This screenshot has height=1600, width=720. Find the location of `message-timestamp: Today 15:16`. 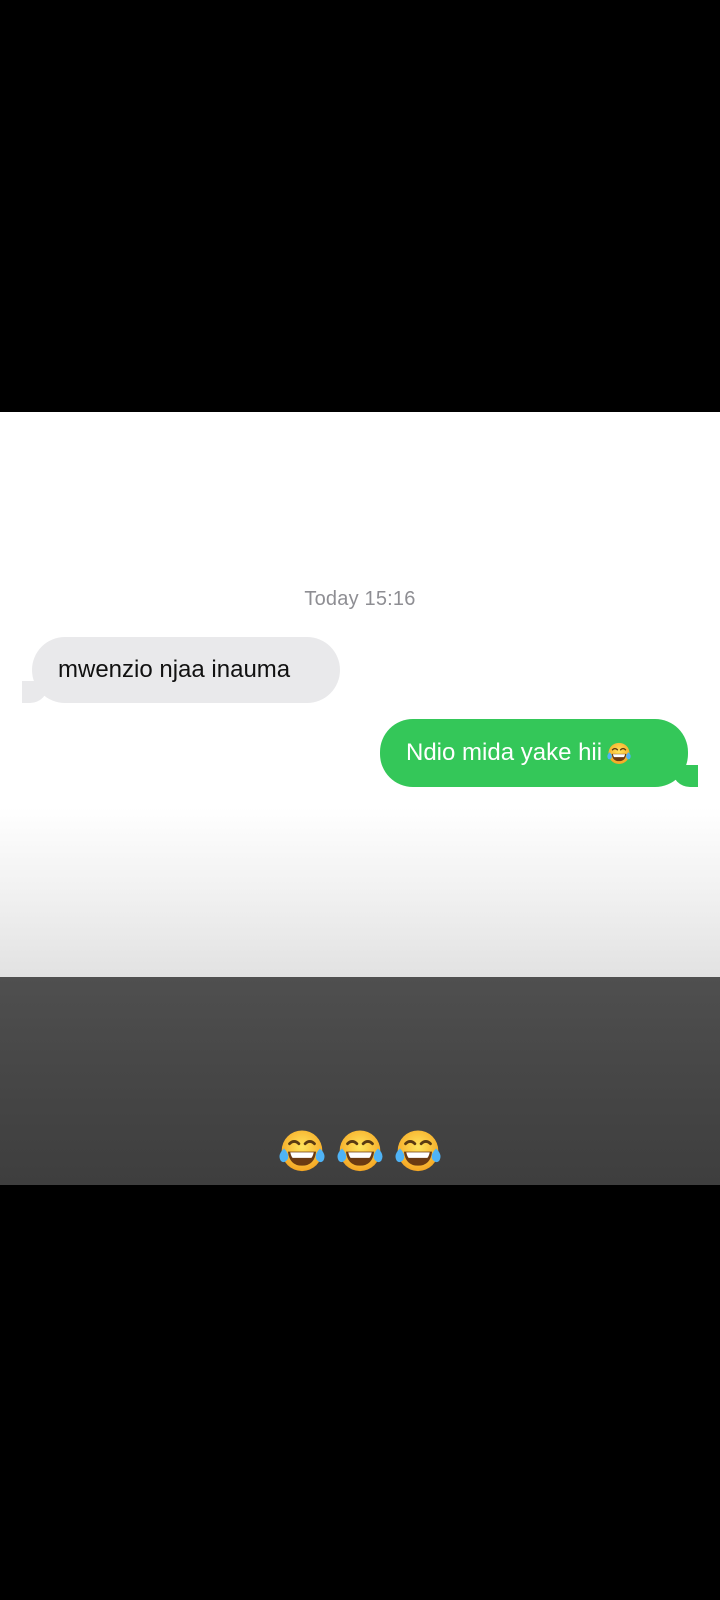

message-timestamp: Today 15:16 is located at coordinates (360, 599).